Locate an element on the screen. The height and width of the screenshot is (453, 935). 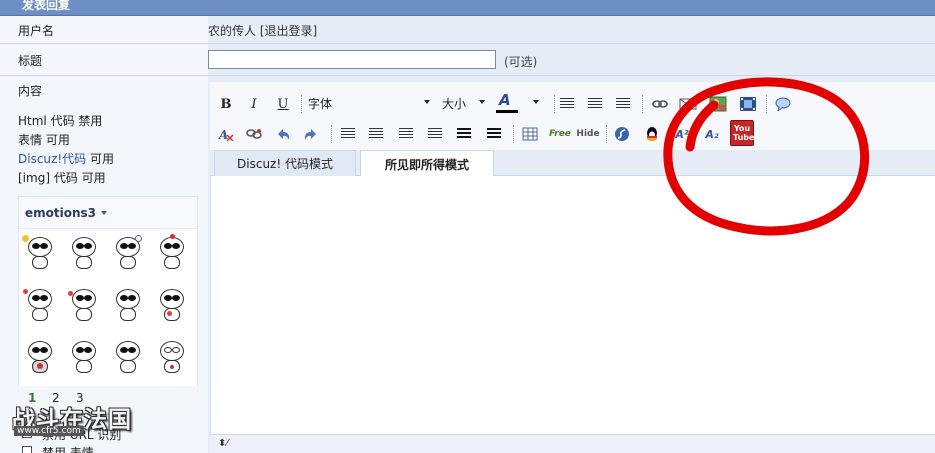
username-row: 用户名 农的传人 [退出登录] is located at coordinates (467, 30).